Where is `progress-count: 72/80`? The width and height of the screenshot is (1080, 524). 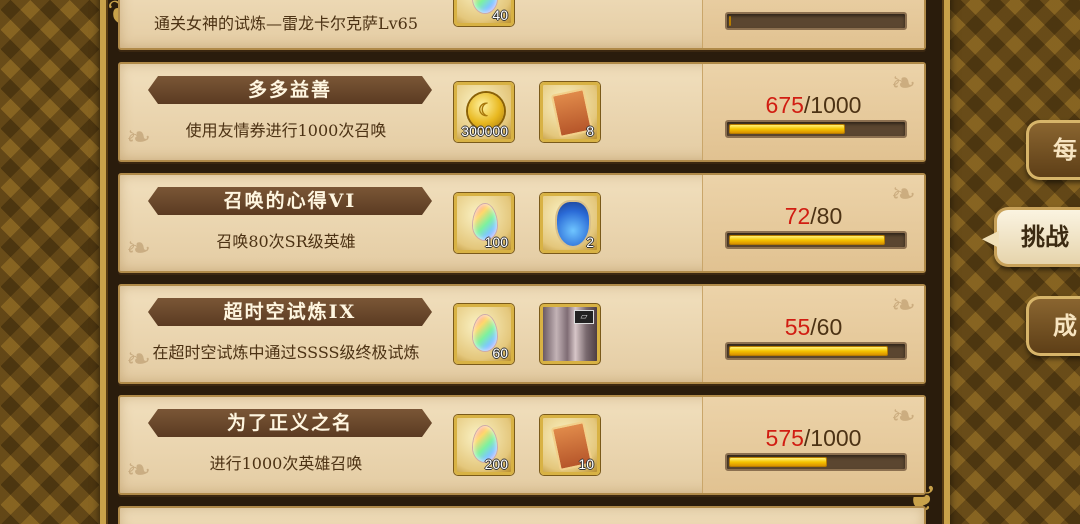
progress-count: 72/80 is located at coordinates (813, 216).